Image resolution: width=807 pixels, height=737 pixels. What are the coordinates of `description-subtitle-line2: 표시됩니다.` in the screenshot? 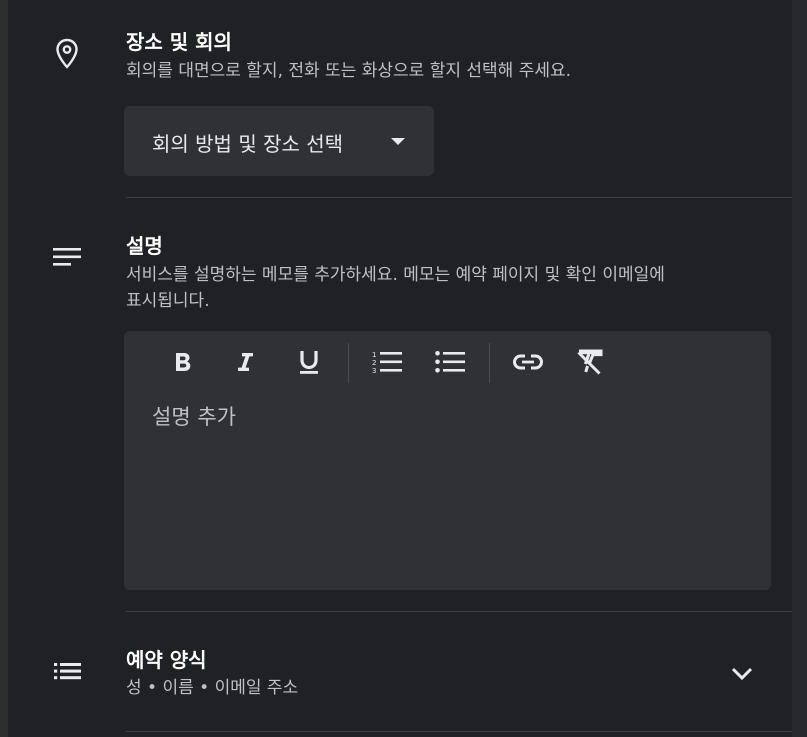 It's located at (168, 301).